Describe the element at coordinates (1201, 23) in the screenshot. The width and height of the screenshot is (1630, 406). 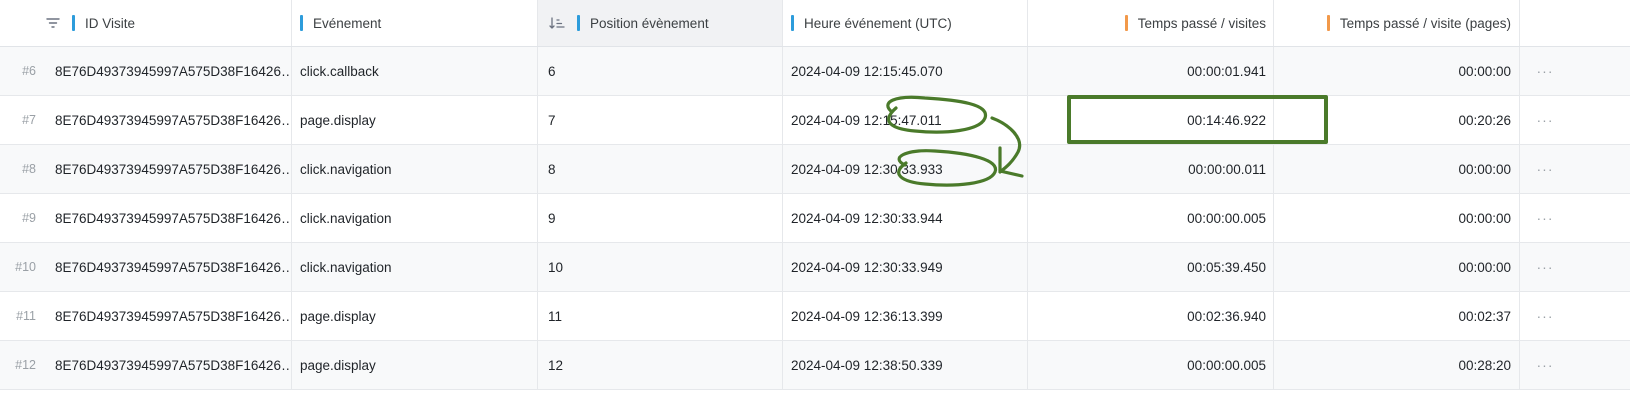
I see `header-label: Temps passé / visites` at that location.